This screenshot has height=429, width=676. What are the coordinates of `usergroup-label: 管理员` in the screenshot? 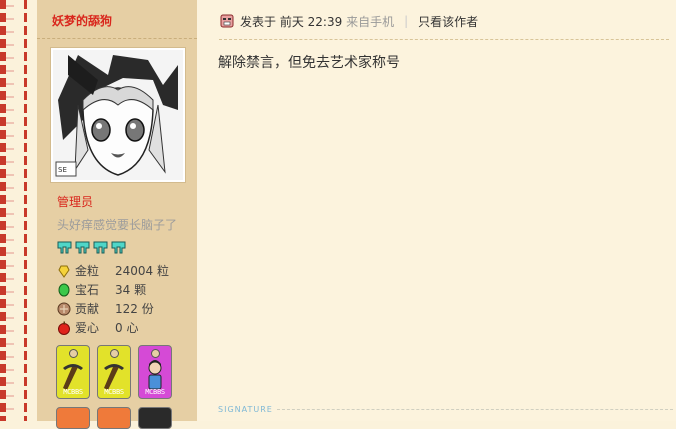 It's located at (75, 202).